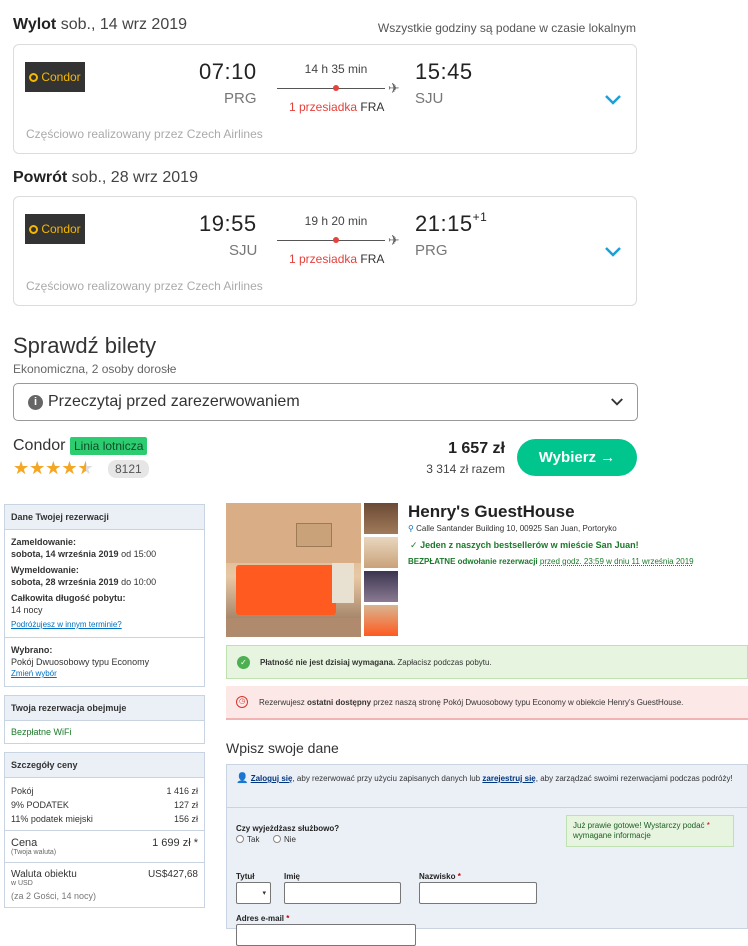 This screenshot has width=748, height=946. I want to click on checkout-label: Wymeldowanie:, so click(45, 570).